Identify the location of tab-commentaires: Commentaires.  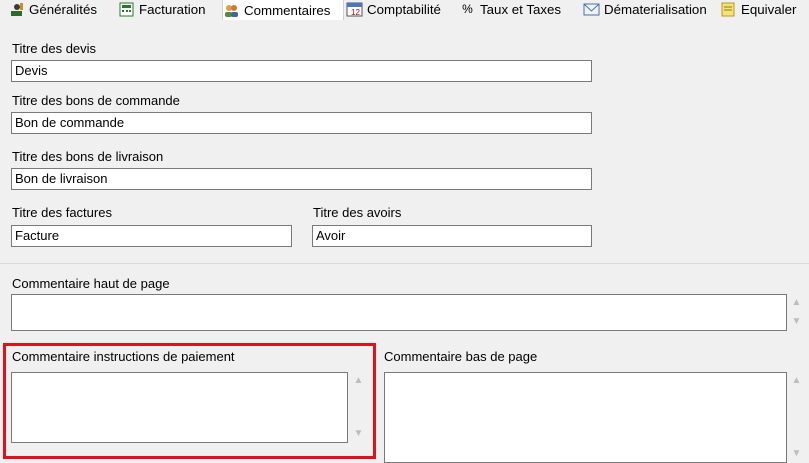
(283, 10).